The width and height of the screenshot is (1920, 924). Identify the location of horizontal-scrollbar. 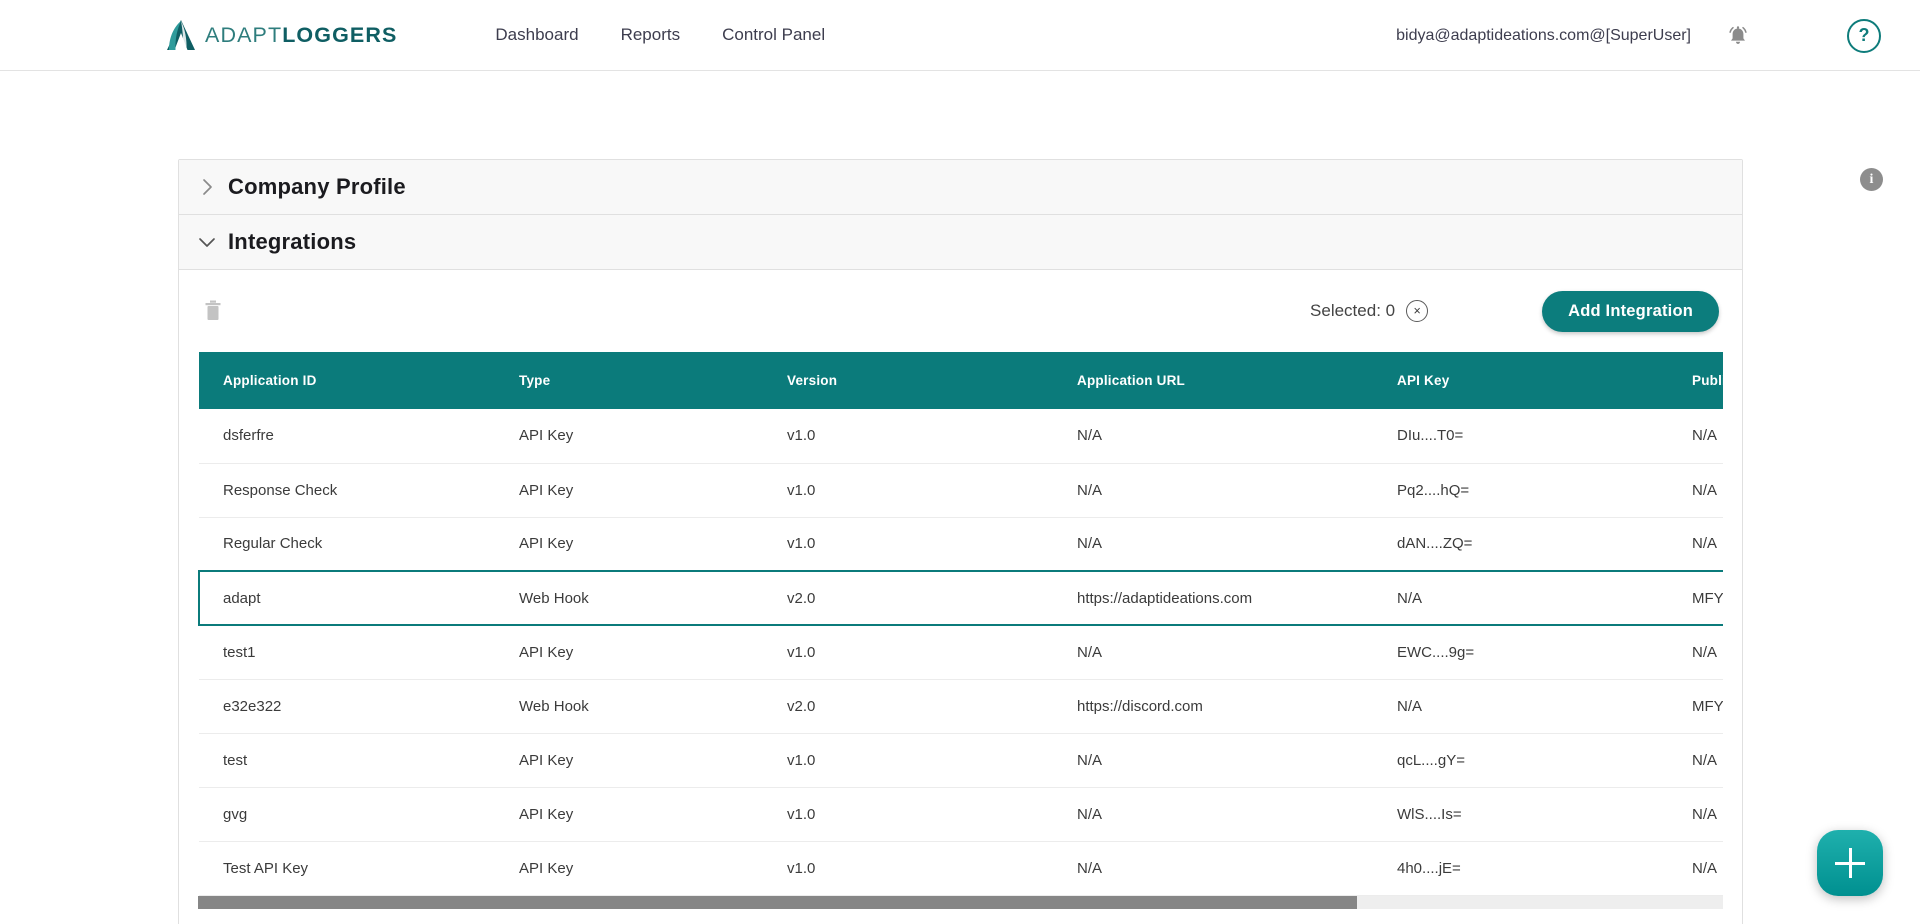
(960, 902).